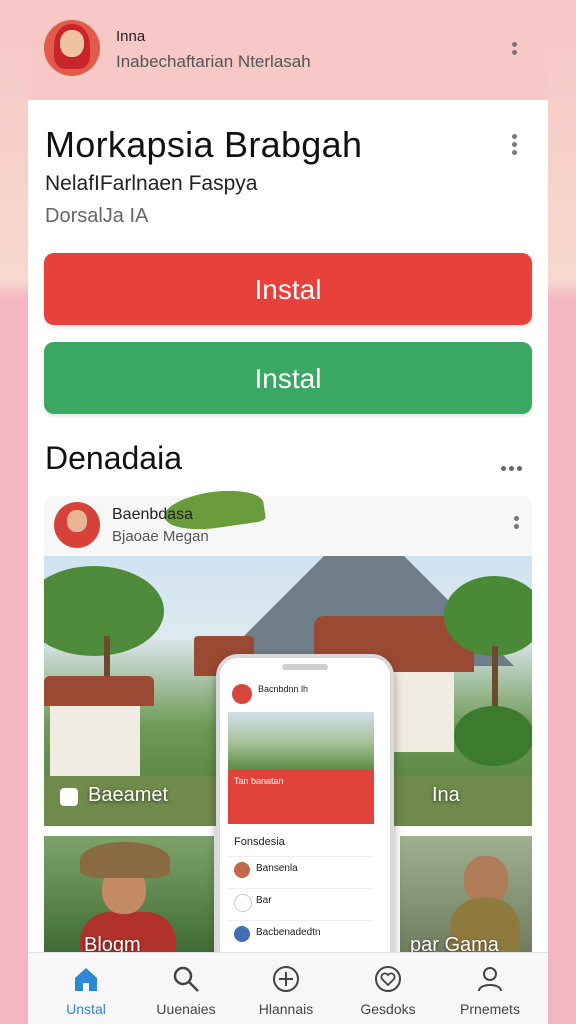 The height and width of the screenshot is (1024, 576). I want to click on heart-icon, so click(388, 979).